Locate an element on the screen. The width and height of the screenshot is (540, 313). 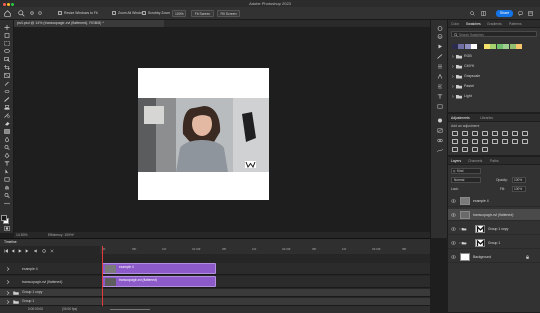
zoom-in-icon is located at coordinates (32, 13).